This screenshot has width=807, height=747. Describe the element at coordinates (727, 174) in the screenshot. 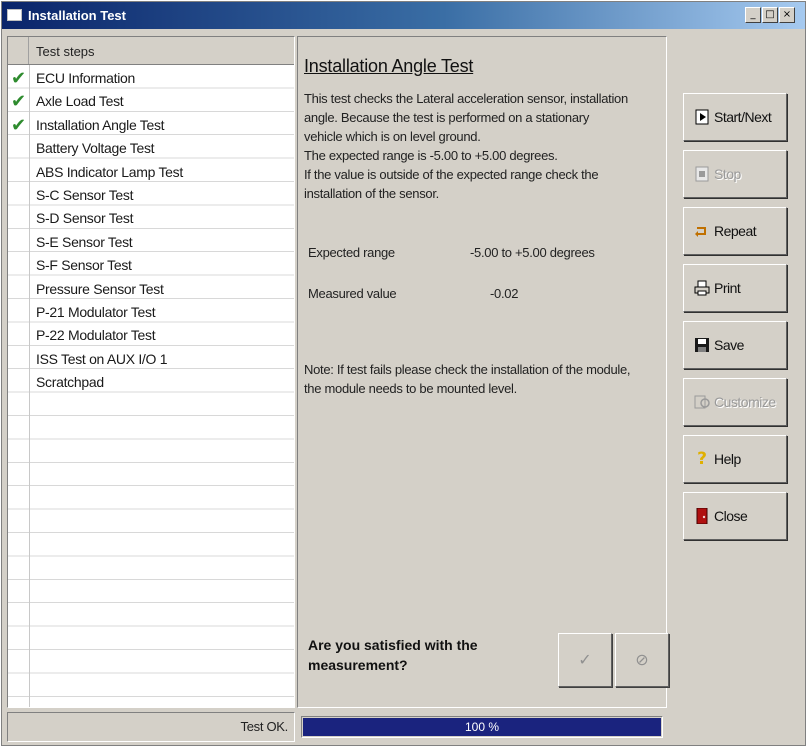

I see `stop-label: Stop` at that location.